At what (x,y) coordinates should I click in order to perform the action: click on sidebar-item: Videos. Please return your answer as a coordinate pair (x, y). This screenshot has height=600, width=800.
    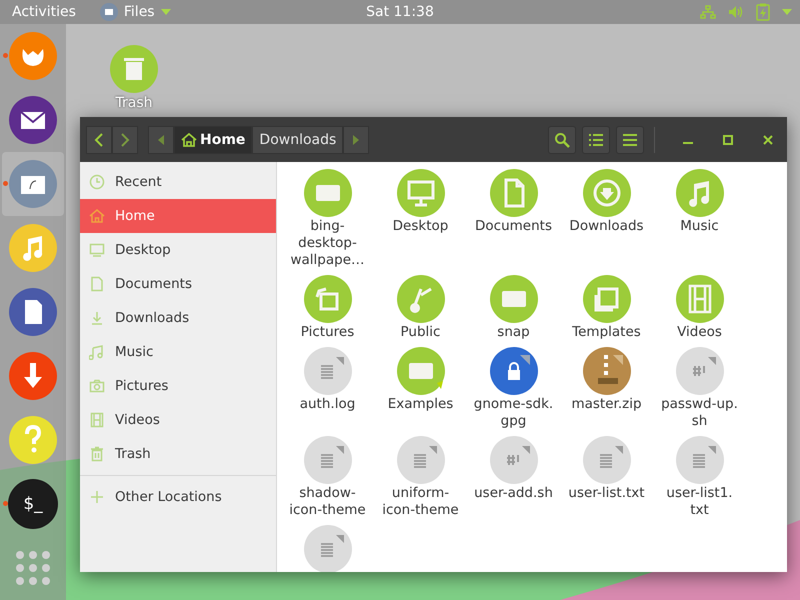
    Looking at the image, I should click on (178, 420).